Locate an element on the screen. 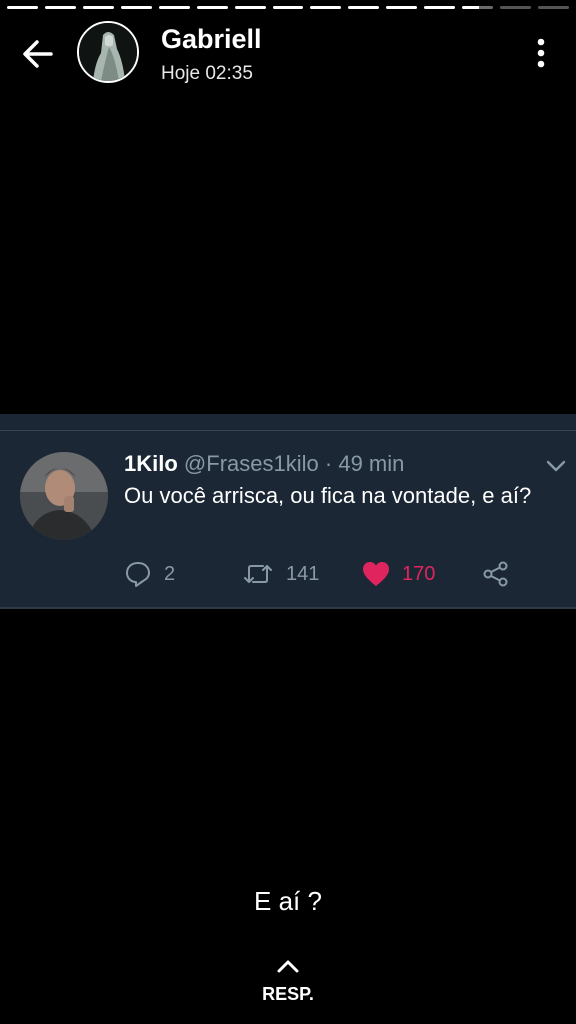 This screenshot has height=1024, width=576. tweet-handle: @Frases1kilo is located at coordinates (251, 463).